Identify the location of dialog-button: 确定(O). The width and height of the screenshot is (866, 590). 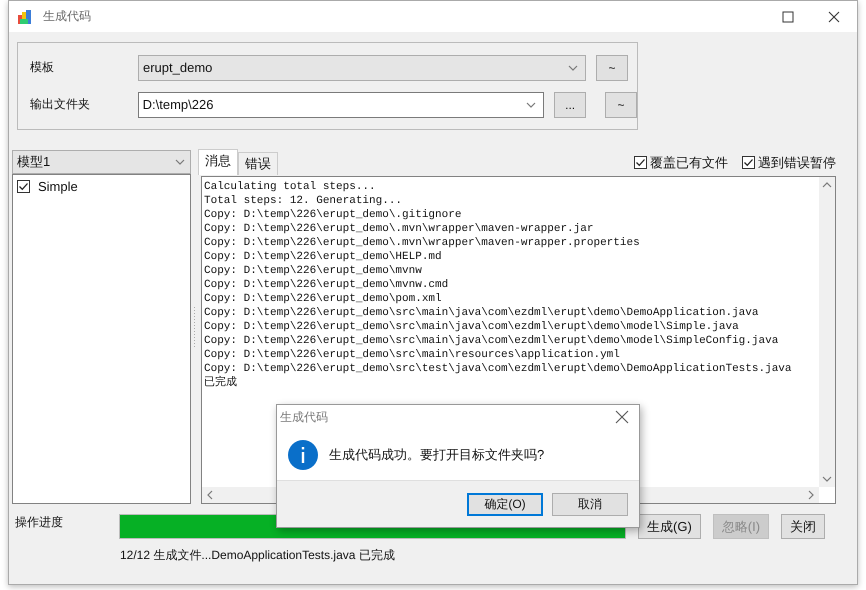
(505, 504).